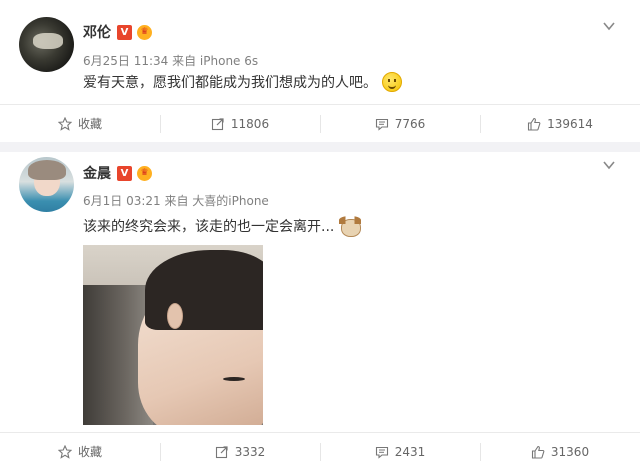  I want to click on comment-button: 7766, so click(400, 123).